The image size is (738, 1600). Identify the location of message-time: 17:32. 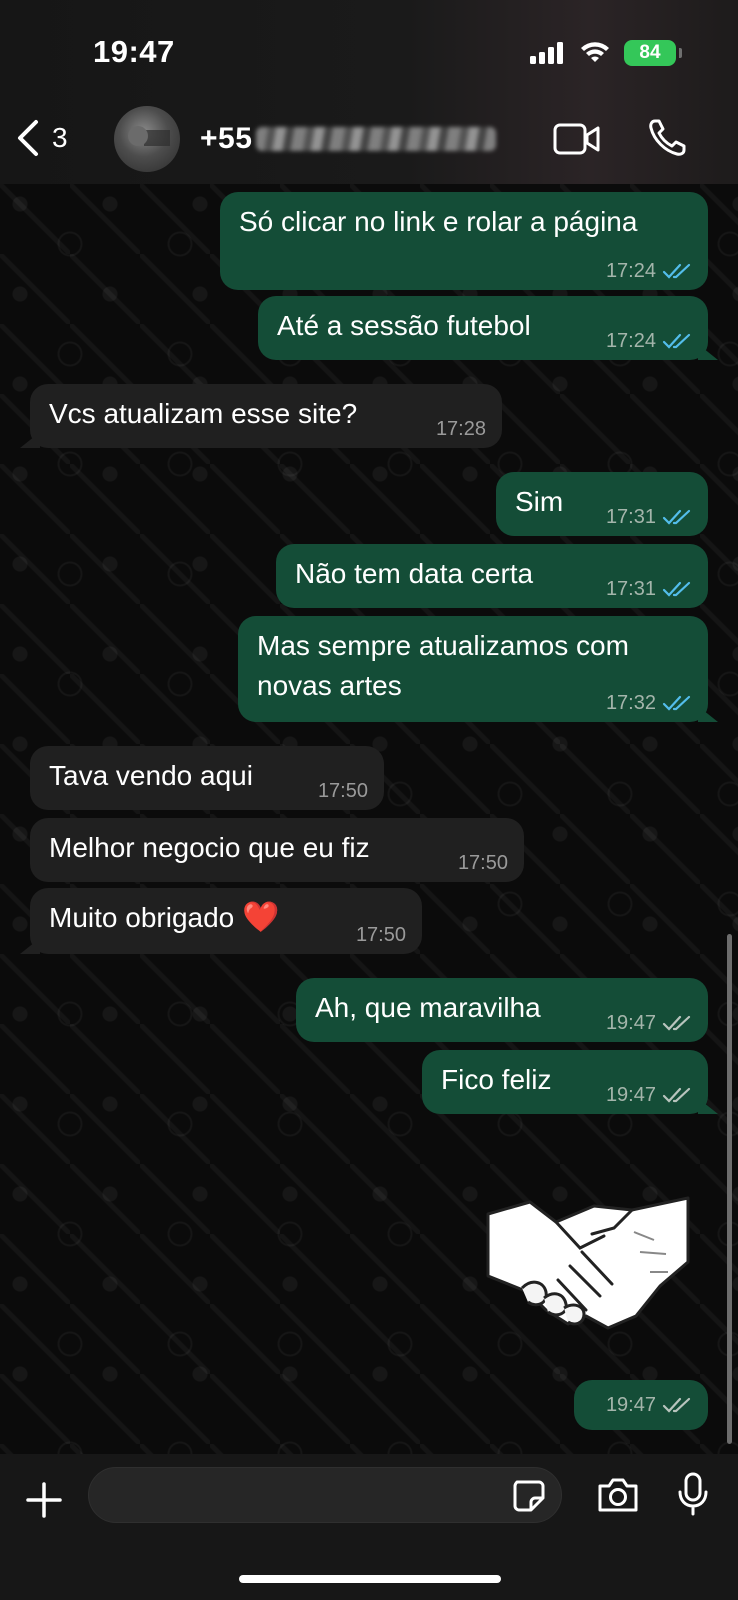
(630, 703).